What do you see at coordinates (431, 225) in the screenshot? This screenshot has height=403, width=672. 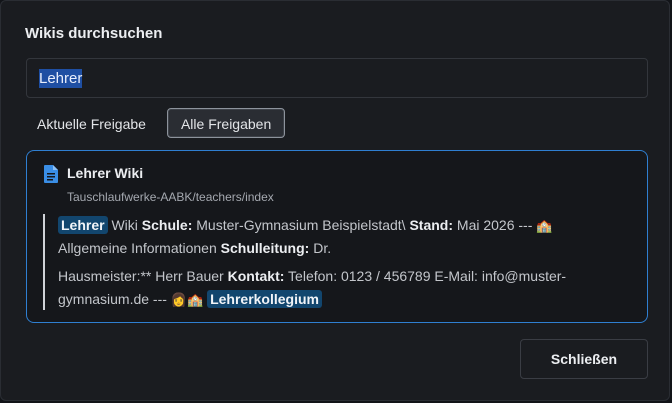 I see `snippet-bold: Stand:` at bounding box center [431, 225].